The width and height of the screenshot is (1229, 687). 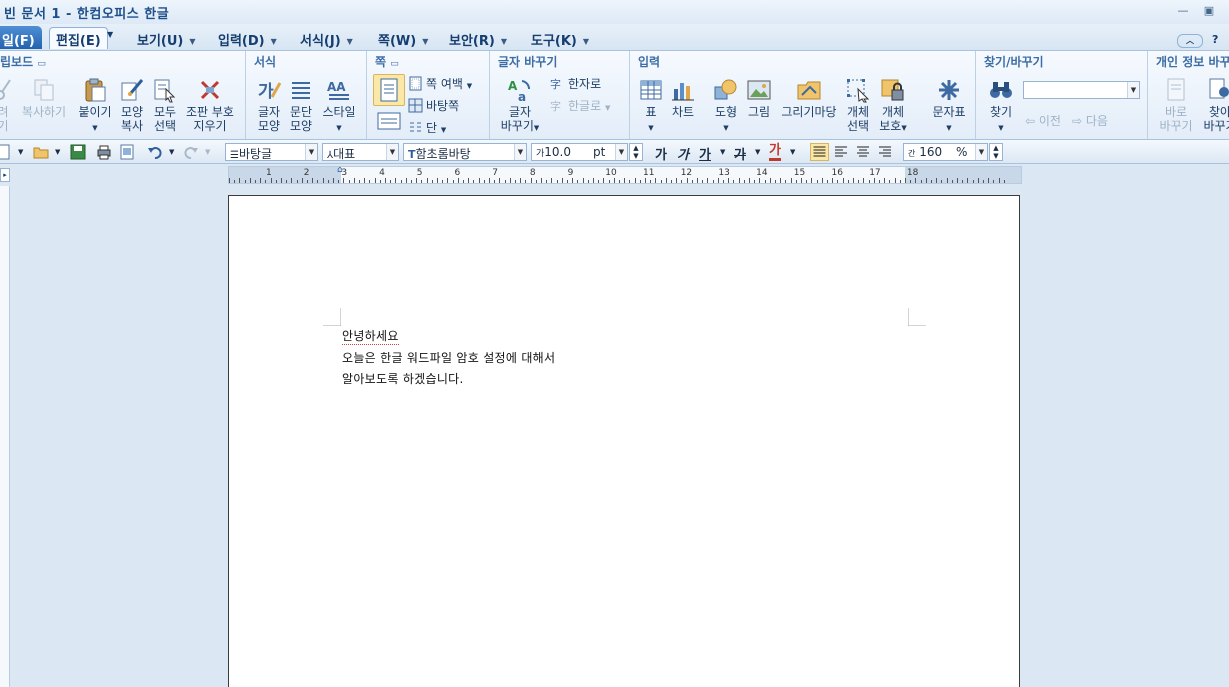 I want to click on char-change-icon: Aa, so click(x=519, y=91).